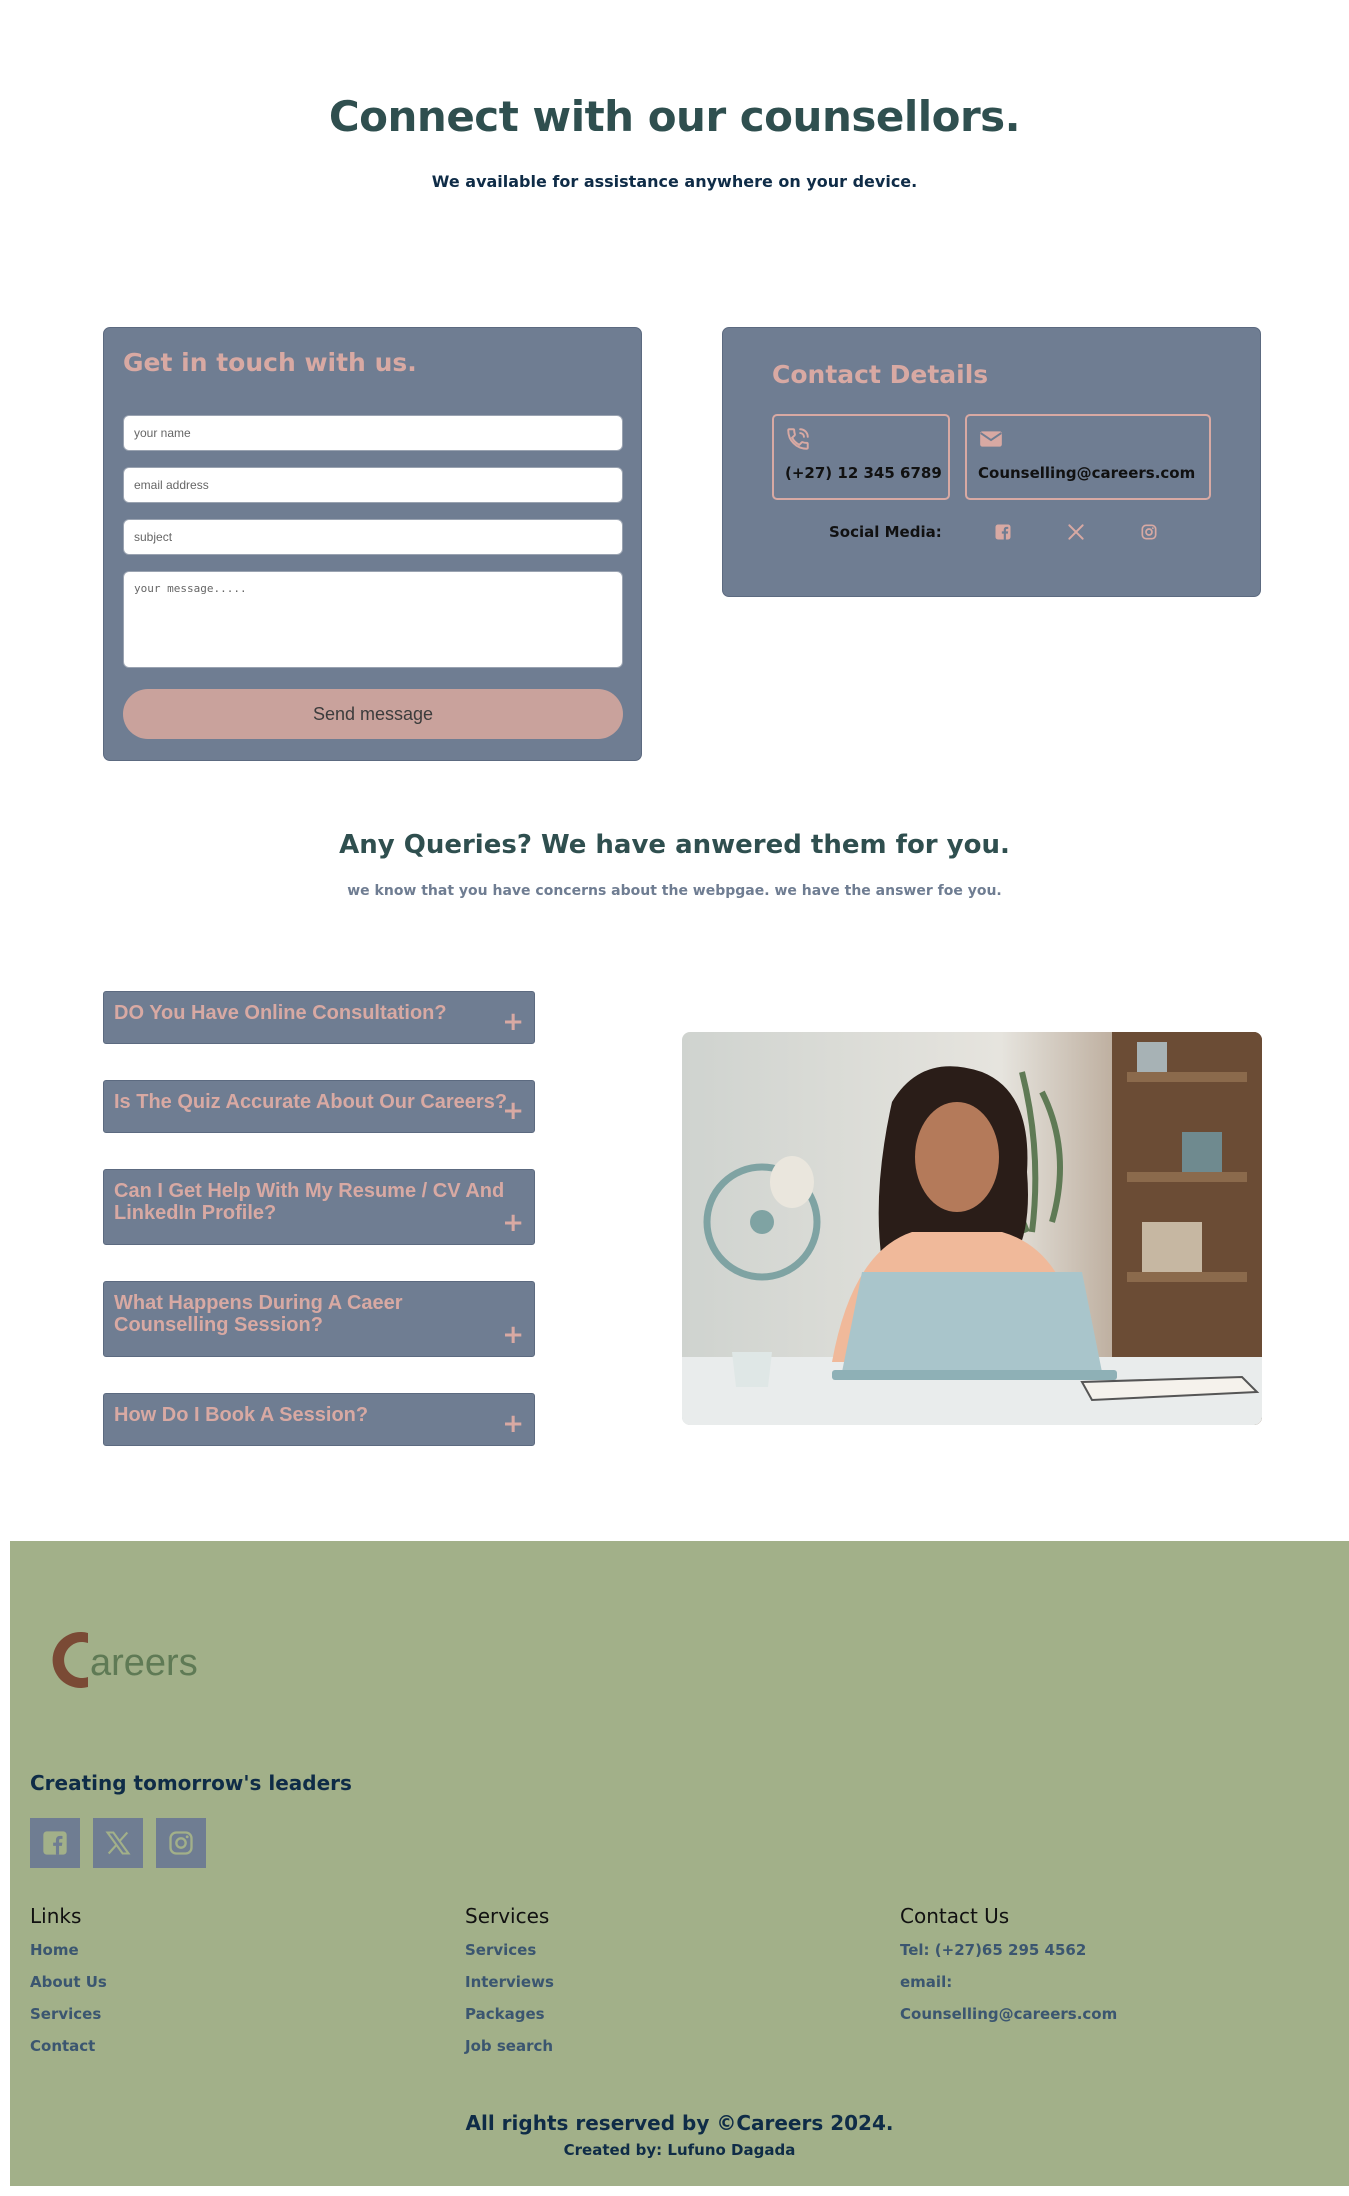 Image resolution: width=1349 pixels, height=2196 pixels. I want to click on footer-instagram-button, so click(181, 1843).